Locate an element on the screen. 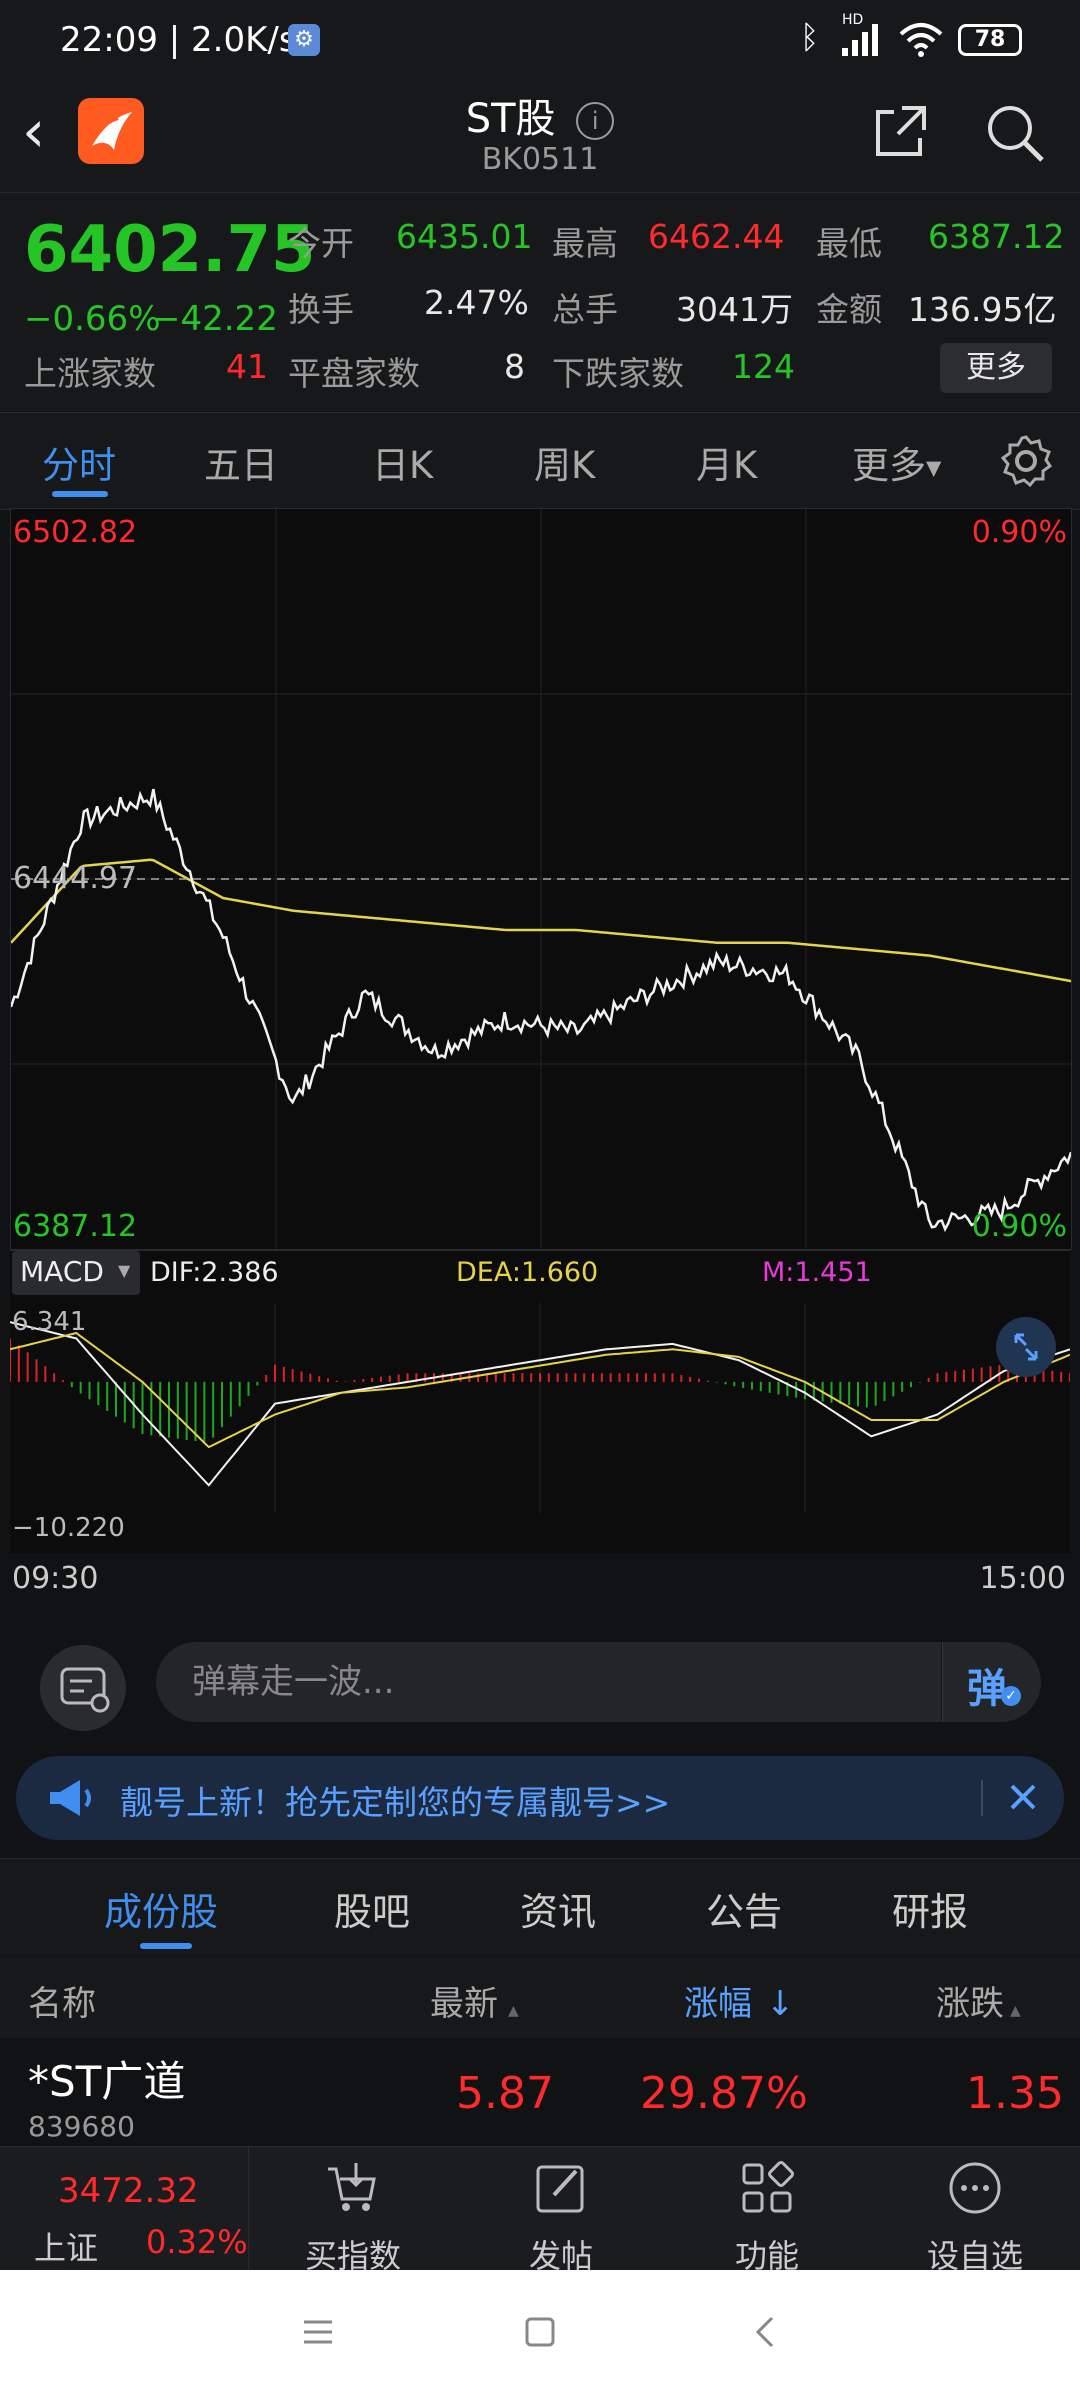  macd-min-label: −10.220 is located at coordinates (68, 1528).